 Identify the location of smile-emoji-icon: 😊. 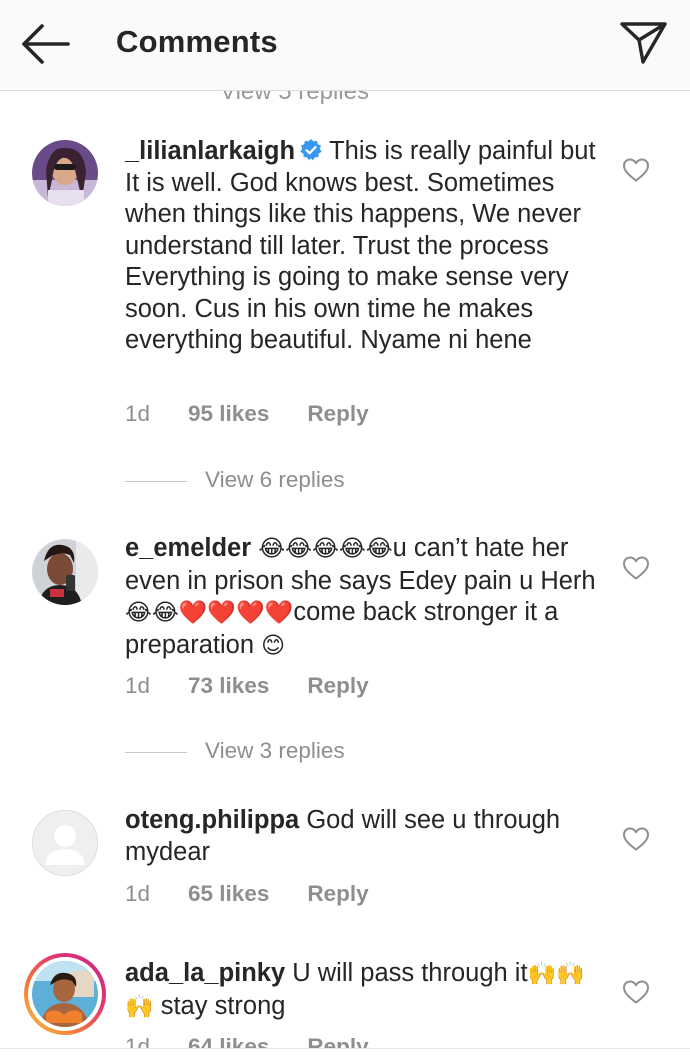
(273, 645).